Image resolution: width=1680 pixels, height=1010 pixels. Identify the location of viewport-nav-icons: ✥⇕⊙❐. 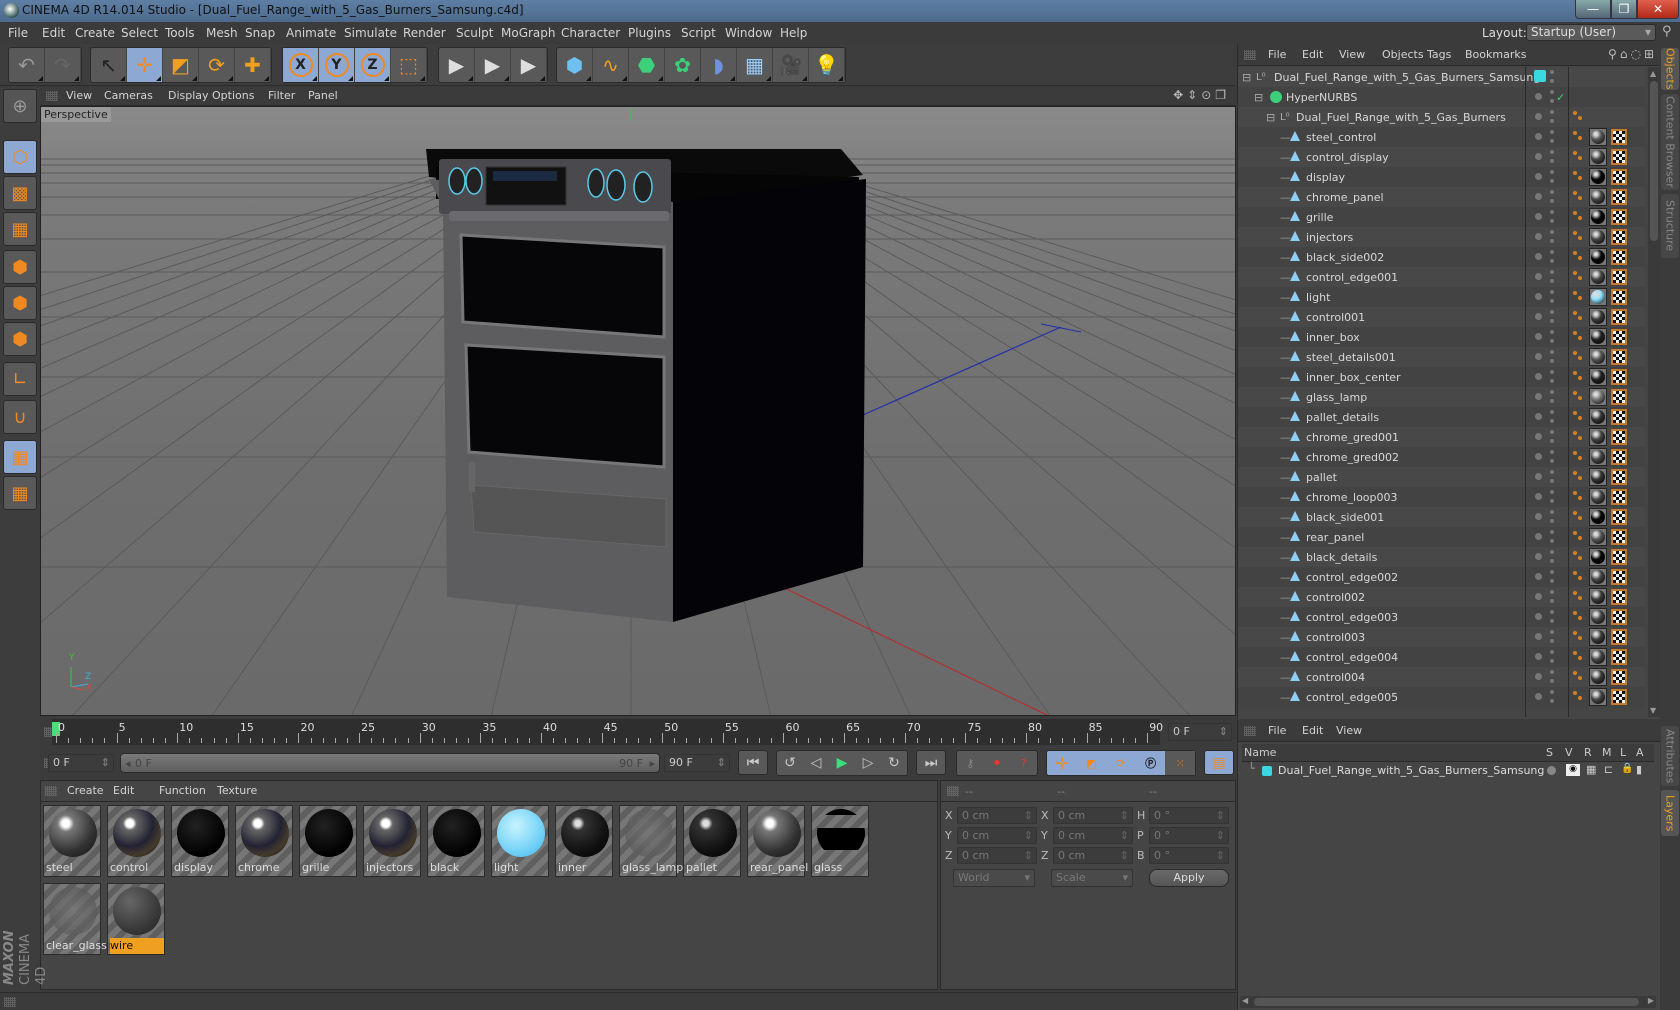
(1201, 95).